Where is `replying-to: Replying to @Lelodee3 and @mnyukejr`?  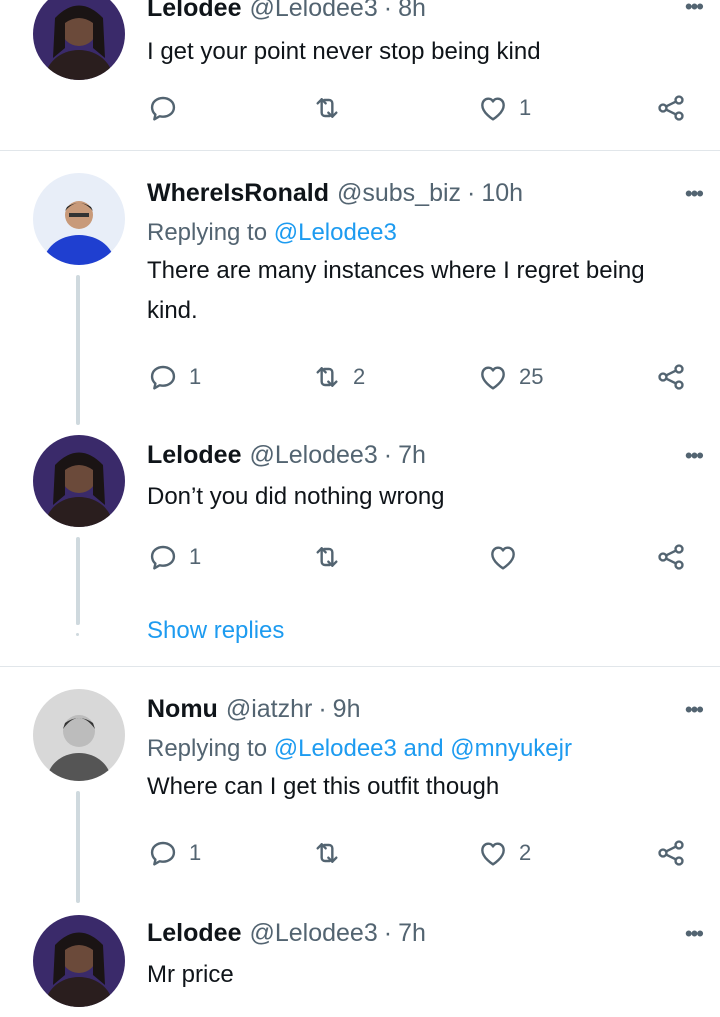 replying-to: Replying to @Lelodee3 and @mnyukejr is located at coordinates (423, 749).